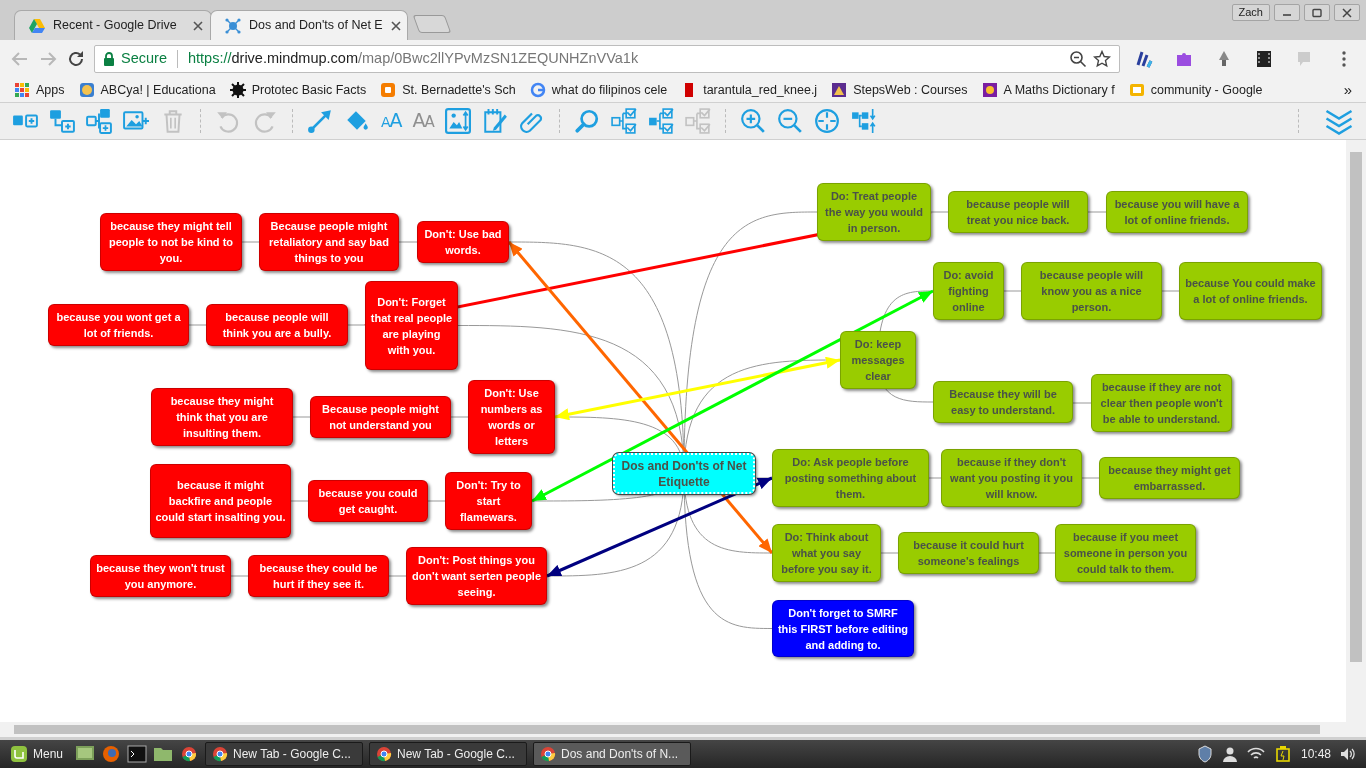 Image resolution: width=1366 pixels, height=768 pixels. I want to click on battery-icon, so click(1282, 754).